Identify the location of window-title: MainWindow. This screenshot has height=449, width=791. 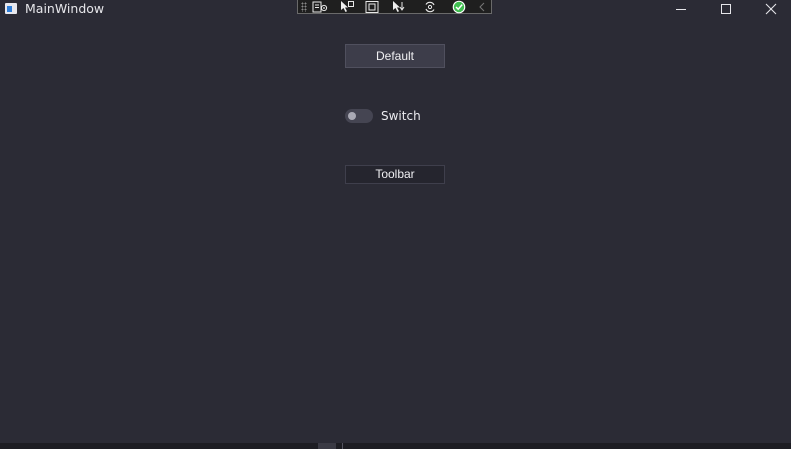
(65, 8).